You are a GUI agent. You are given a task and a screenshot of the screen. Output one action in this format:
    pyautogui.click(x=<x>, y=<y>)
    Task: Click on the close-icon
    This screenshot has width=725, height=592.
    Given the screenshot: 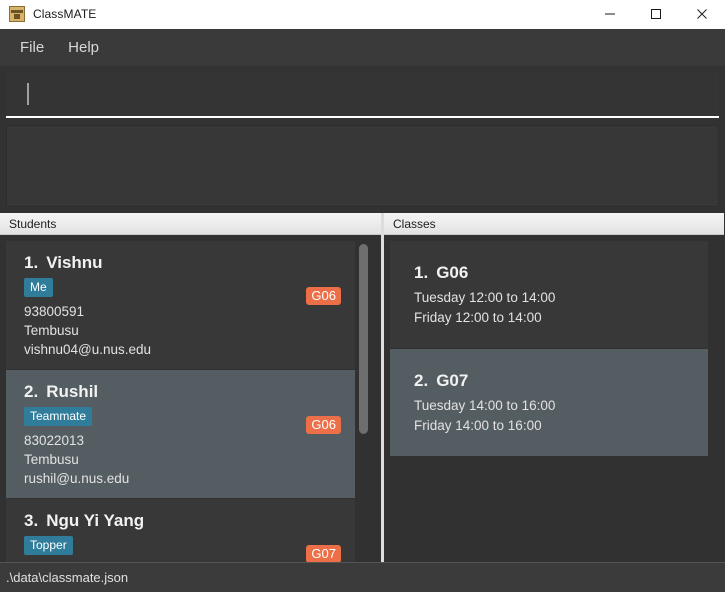 What is the action you would take?
    pyautogui.click(x=702, y=14)
    